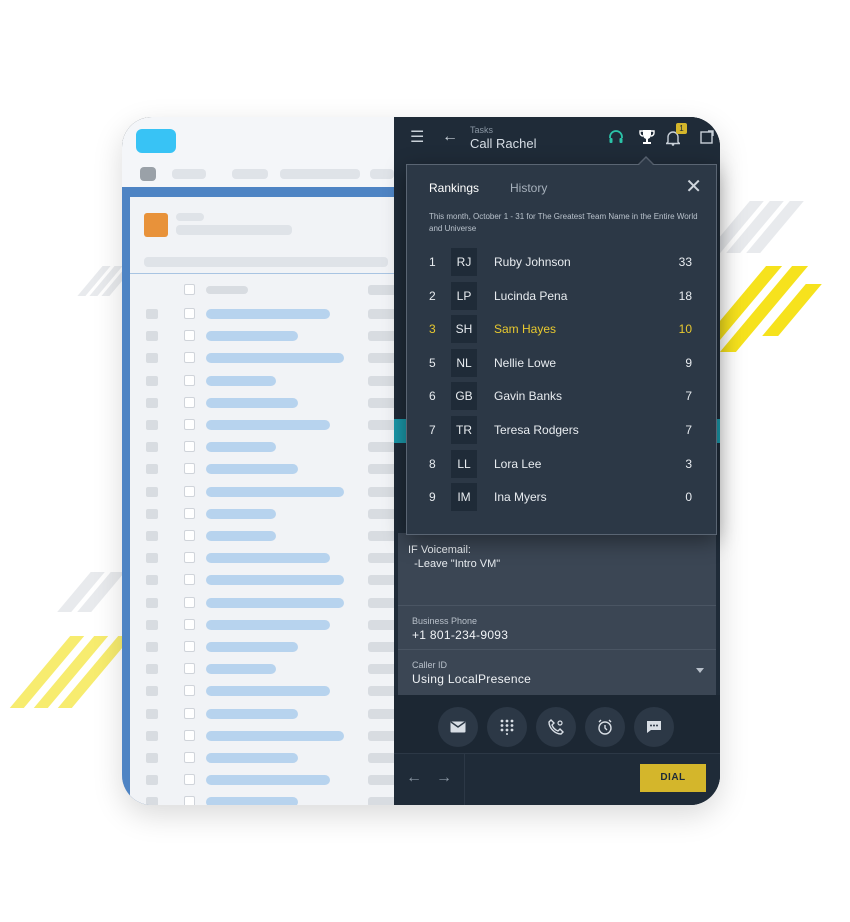 This screenshot has height=922, width=850. I want to click on close-icon: ✕, so click(693, 187).